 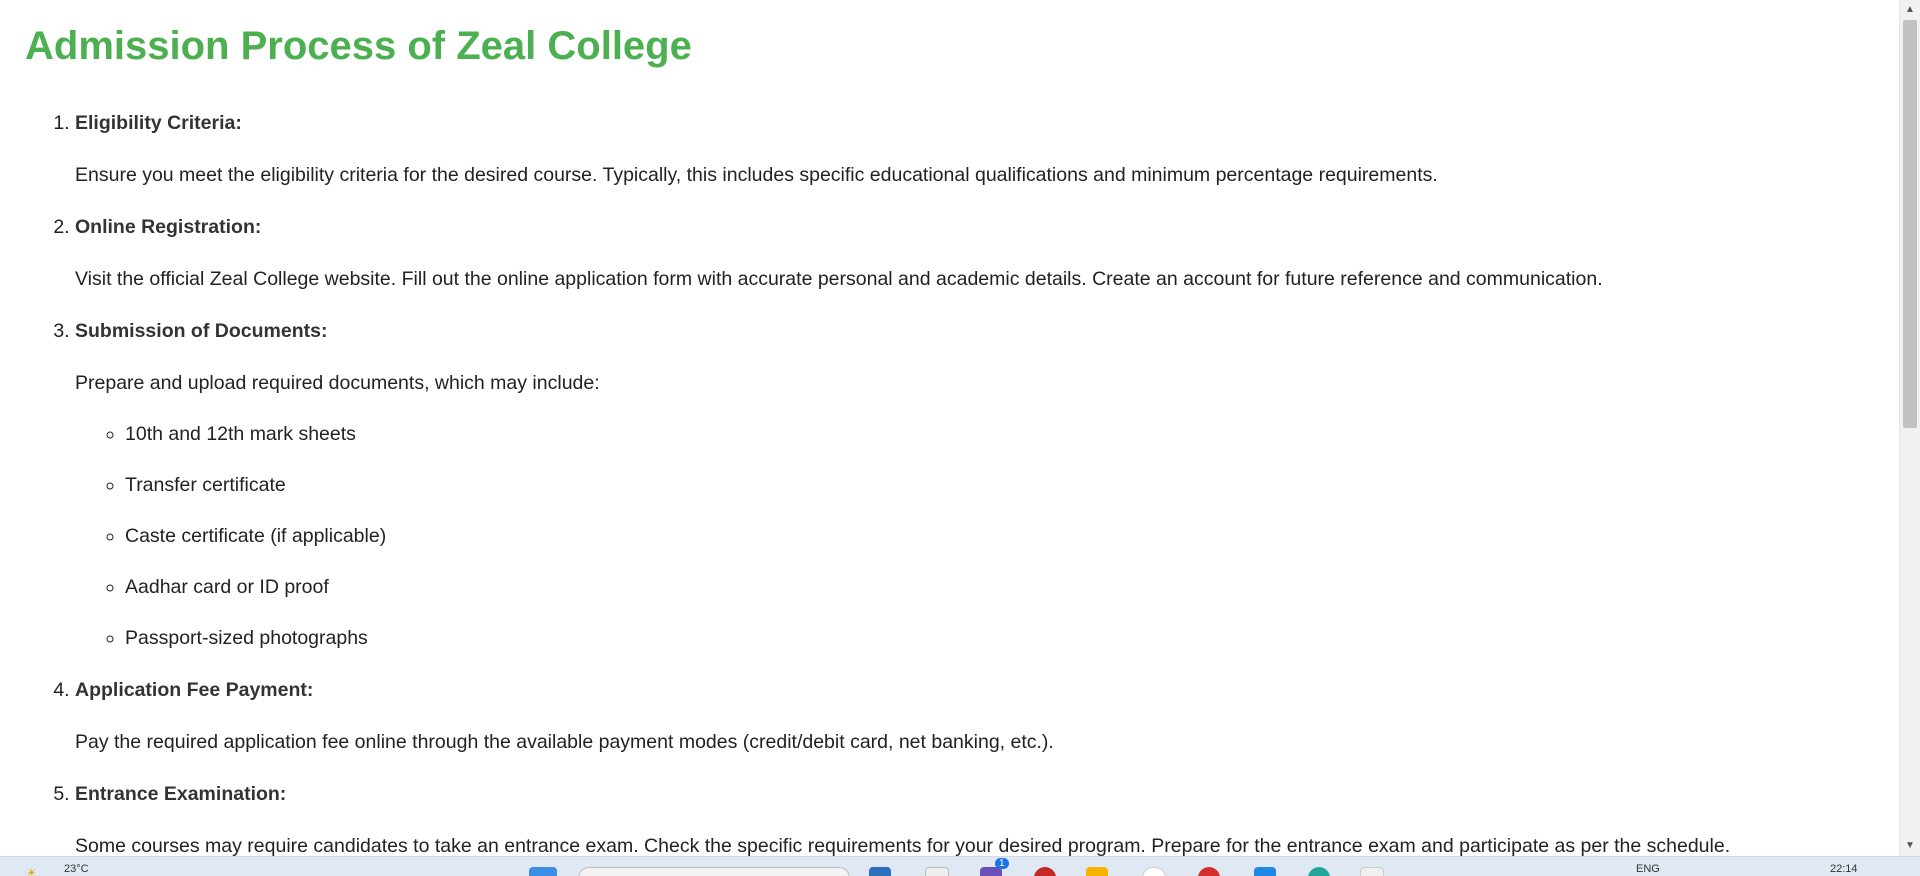 What do you see at coordinates (1000, 587) in the screenshot?
I see `document-item: Aadhar card or ID proof` at bounding box center [1000, 587].